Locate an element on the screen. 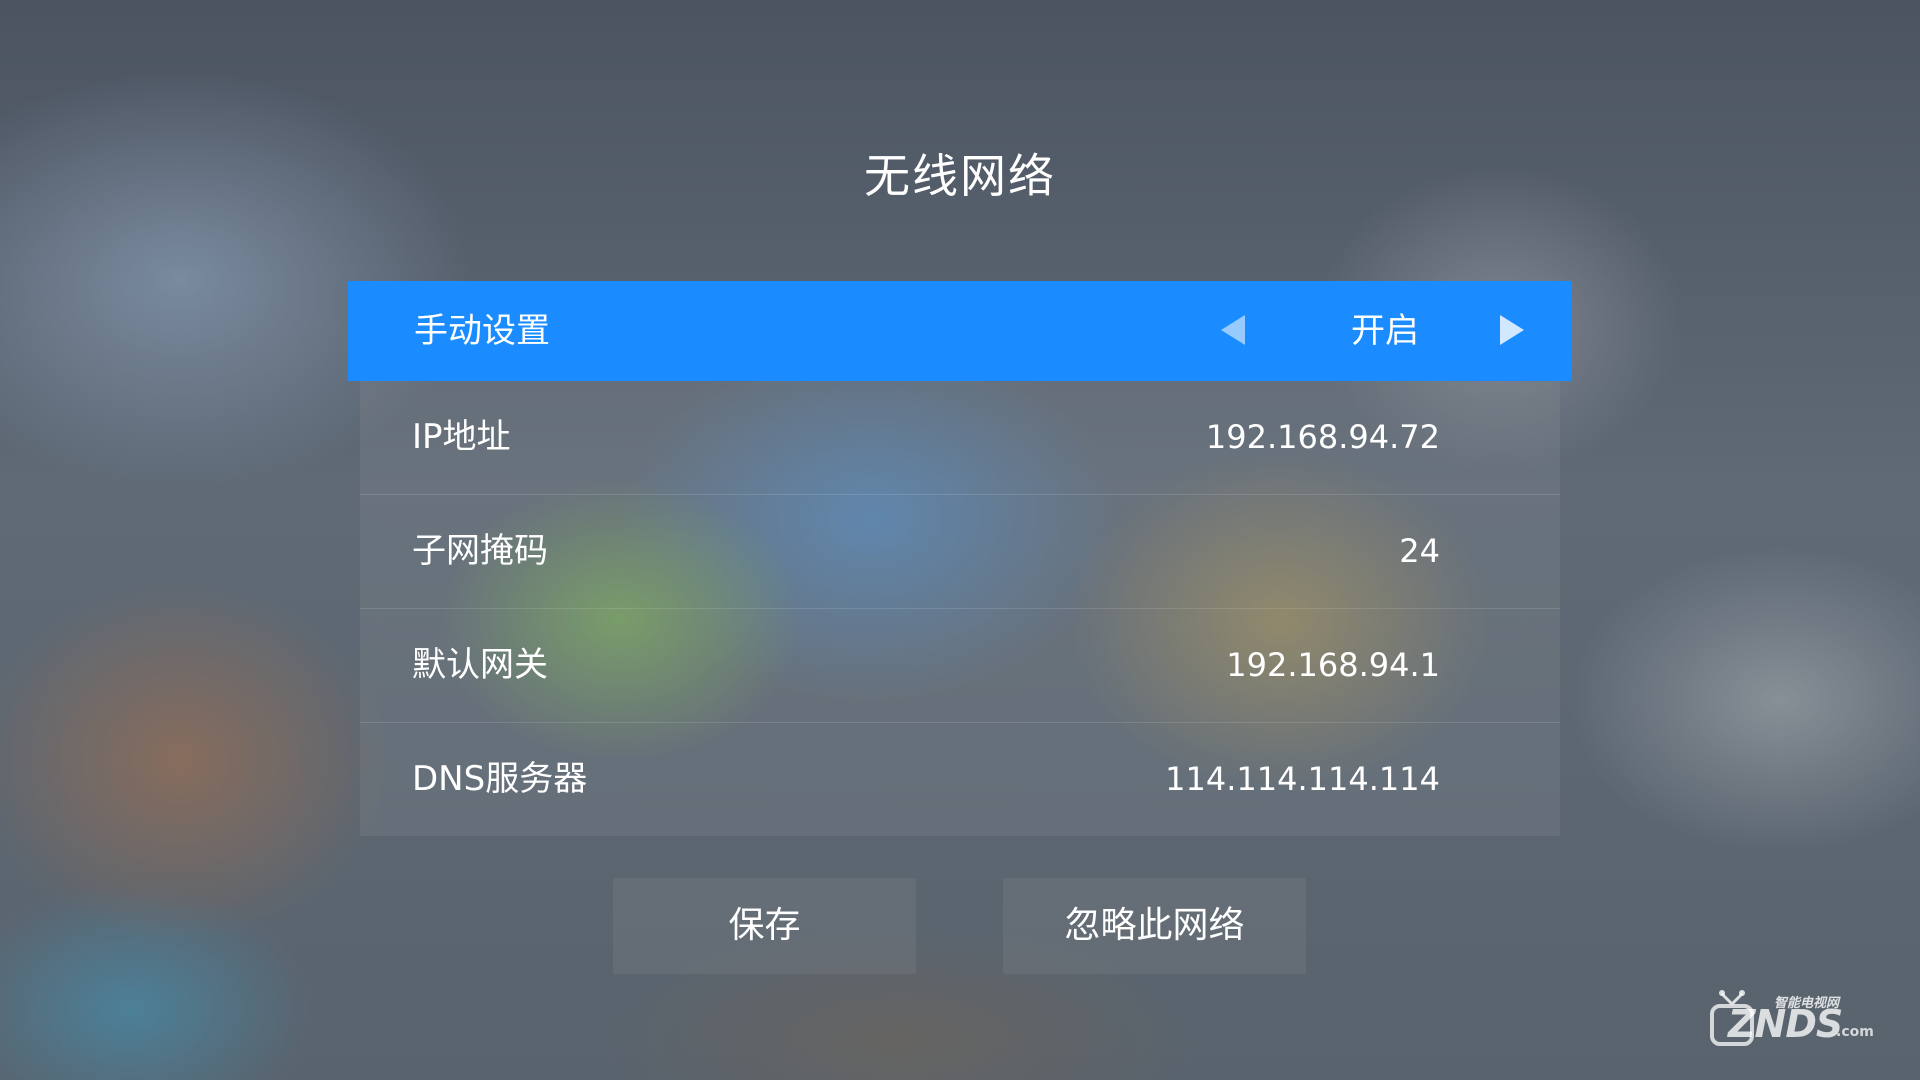  ip-address-value: 192.168.94.72 is located at coordinates (1322, 437).